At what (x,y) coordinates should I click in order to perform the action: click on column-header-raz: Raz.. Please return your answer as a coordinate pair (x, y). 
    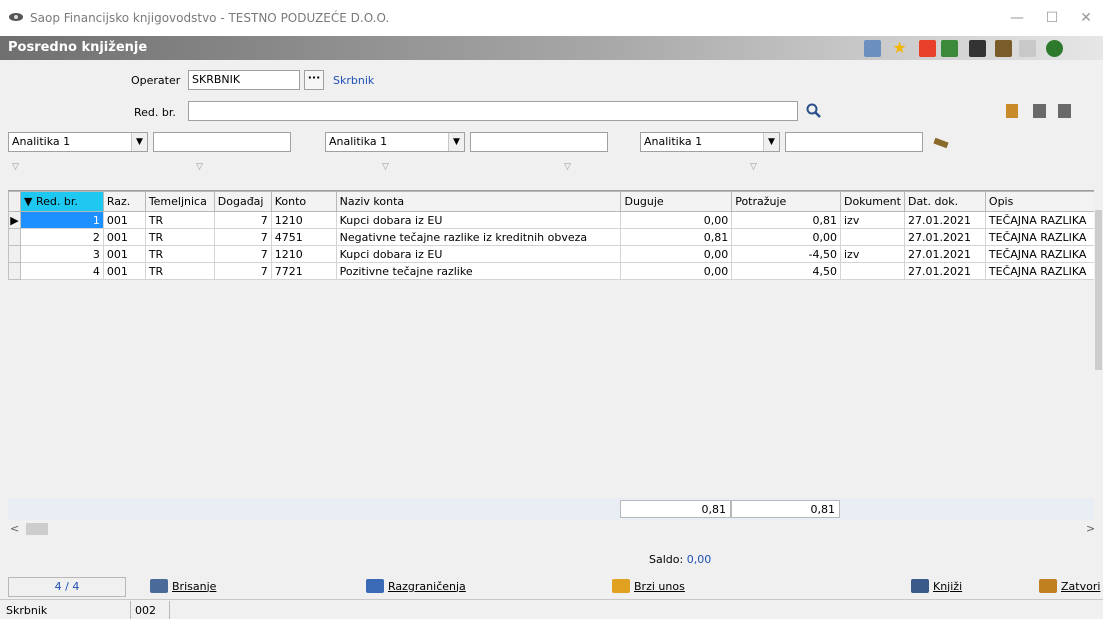
    Looking at the image, I should click on (124, 201).